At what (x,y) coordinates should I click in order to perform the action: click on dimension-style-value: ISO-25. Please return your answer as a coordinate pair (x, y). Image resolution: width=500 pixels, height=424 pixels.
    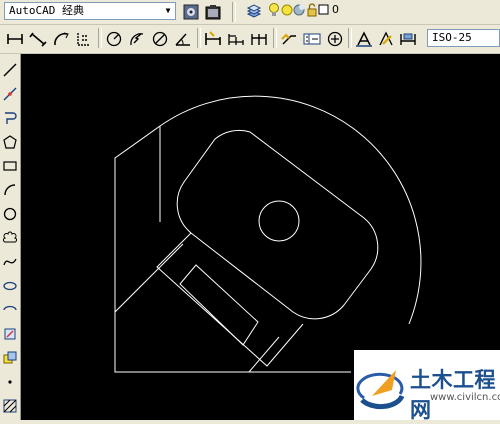
    Looking at the image, I should click on (452, 37).